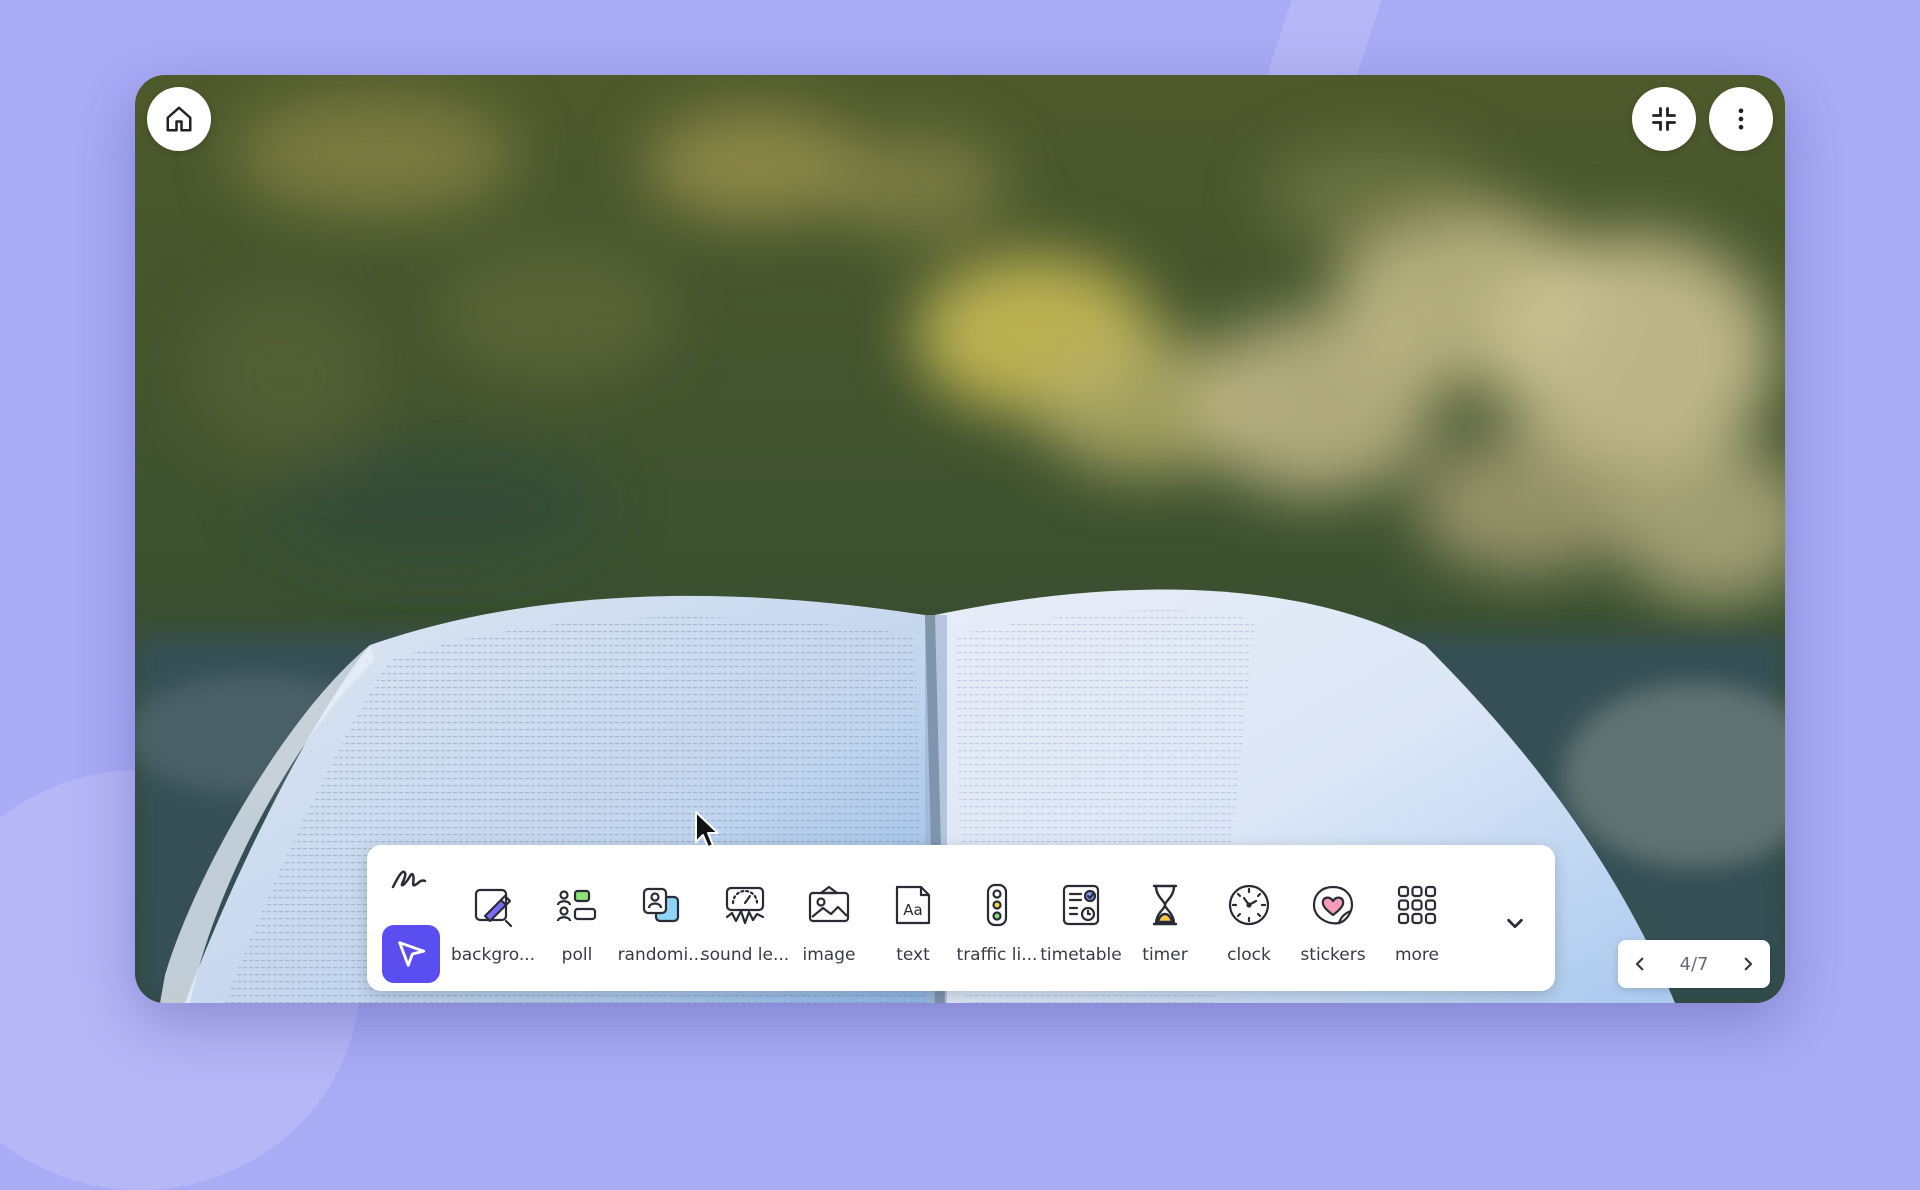 The image size is (1920, 1190). What do you see at coordinates (1330, 40) in the screenshot?
I see `background-shape` at bounding box center [1330, 40].